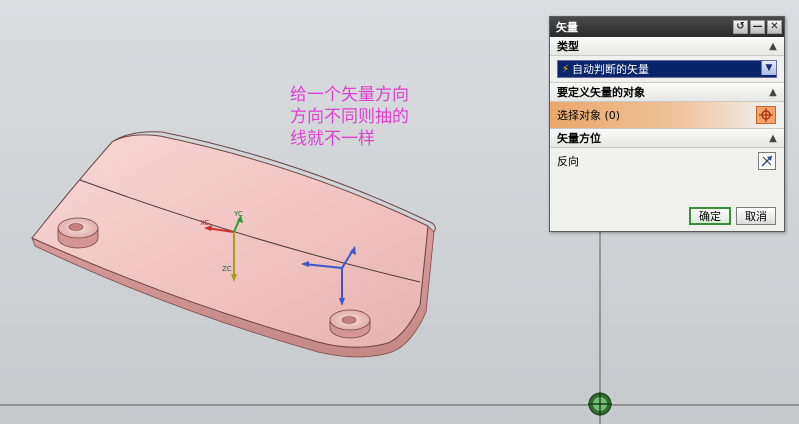 Image resolution: width=799 pixels, height=424 pixels. Describe the element at coordinates (740, 27) in the screenshot. I see `reset-icon: ↺` at that location.